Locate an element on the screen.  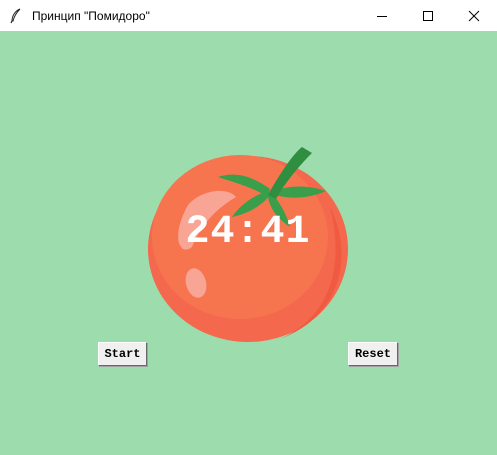
minimize-button is located at coordinates (382, 15).